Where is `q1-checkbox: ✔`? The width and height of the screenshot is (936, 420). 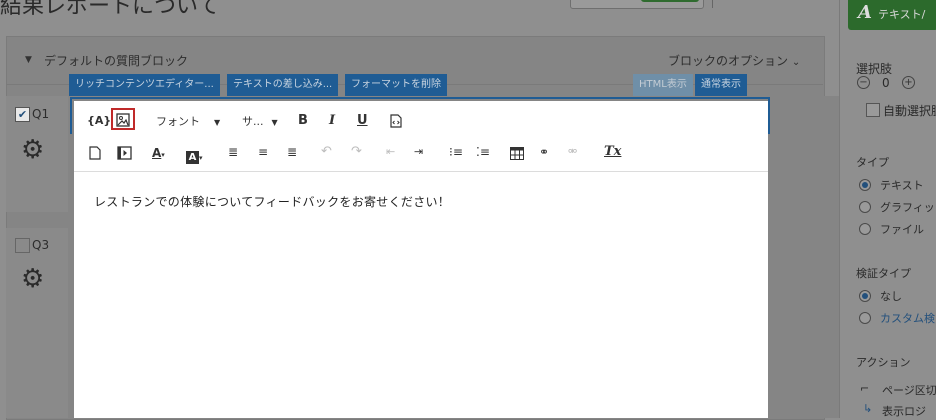
q1-checkbox: ✔ is located at coordinates (22, 114).